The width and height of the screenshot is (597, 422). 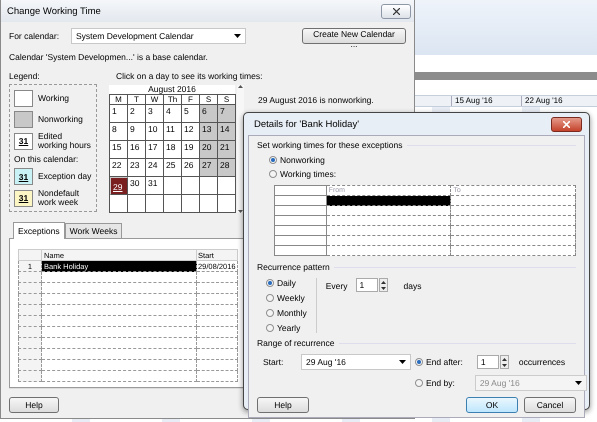 What do you see at coordinates (286, 313) in the screenshot?
I see `pattern-radio: Monthly` at bounding box center [286, 313].